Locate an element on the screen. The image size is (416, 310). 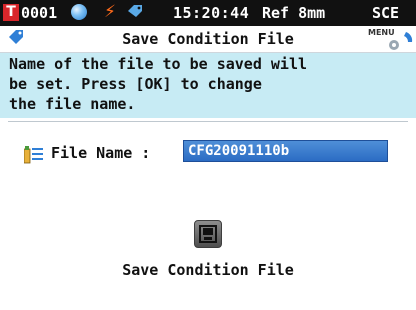
lightning-icon: ⚡ is located at coordinates (110, 12).